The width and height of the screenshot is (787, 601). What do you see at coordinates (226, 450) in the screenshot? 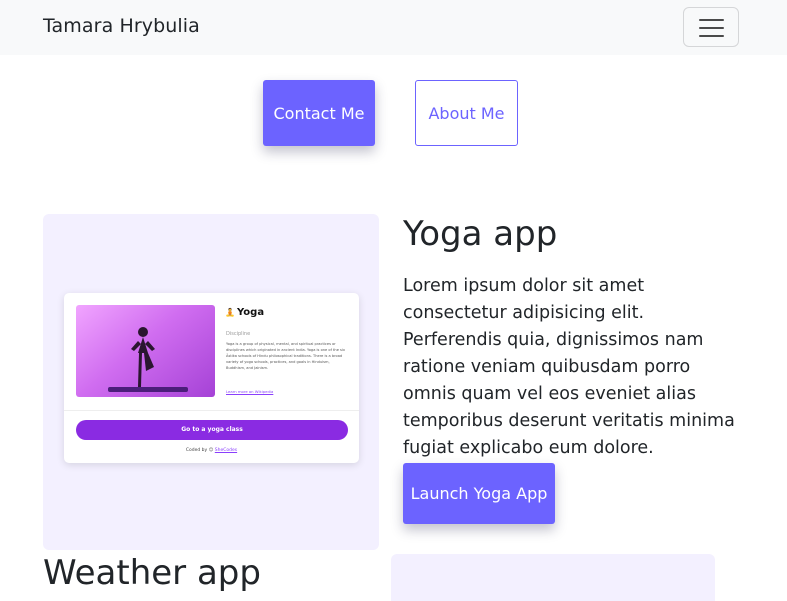
I see `footer-author-link: SheCodes` at bounding box center [226, 450].